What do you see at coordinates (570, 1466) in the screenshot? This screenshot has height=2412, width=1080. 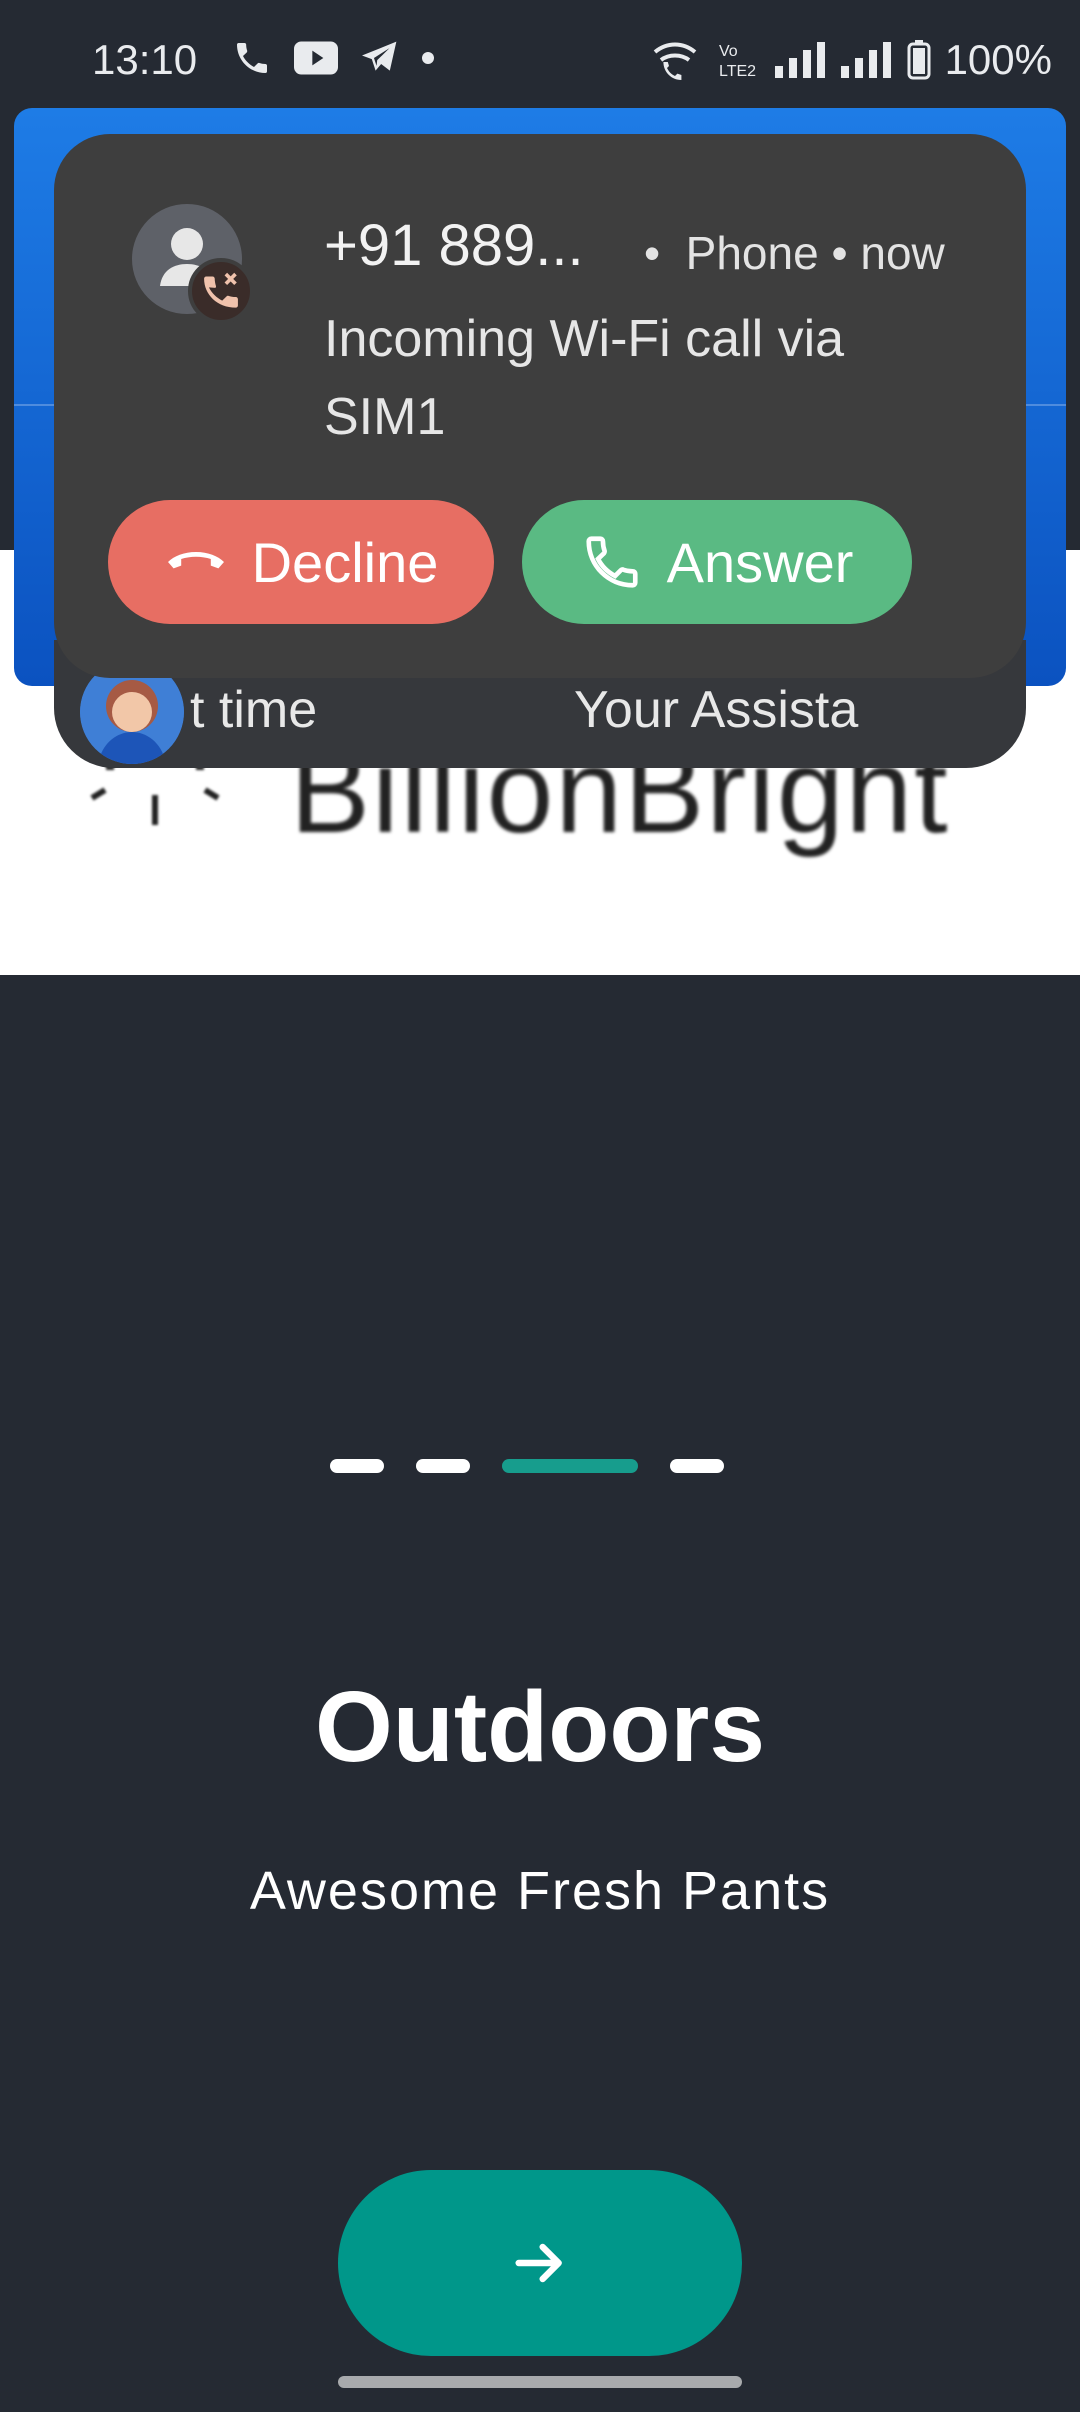 I see `page-dot-3-active` at bounding box center [570, 1466].